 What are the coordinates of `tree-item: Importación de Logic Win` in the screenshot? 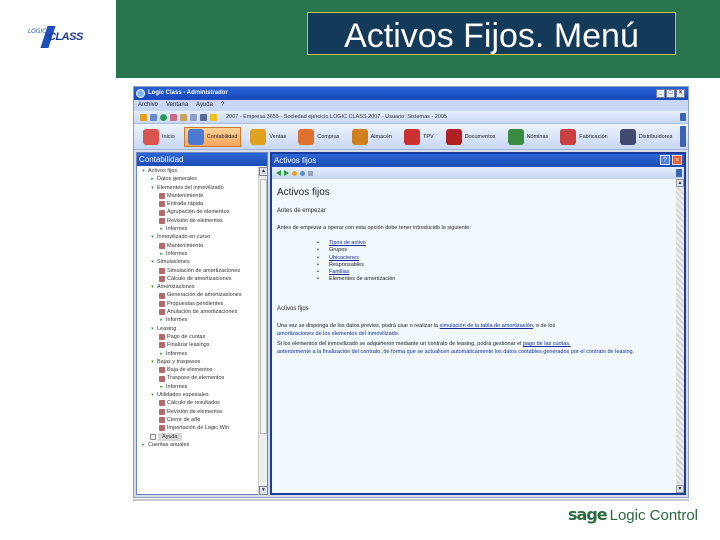 It's located at (198, 428).